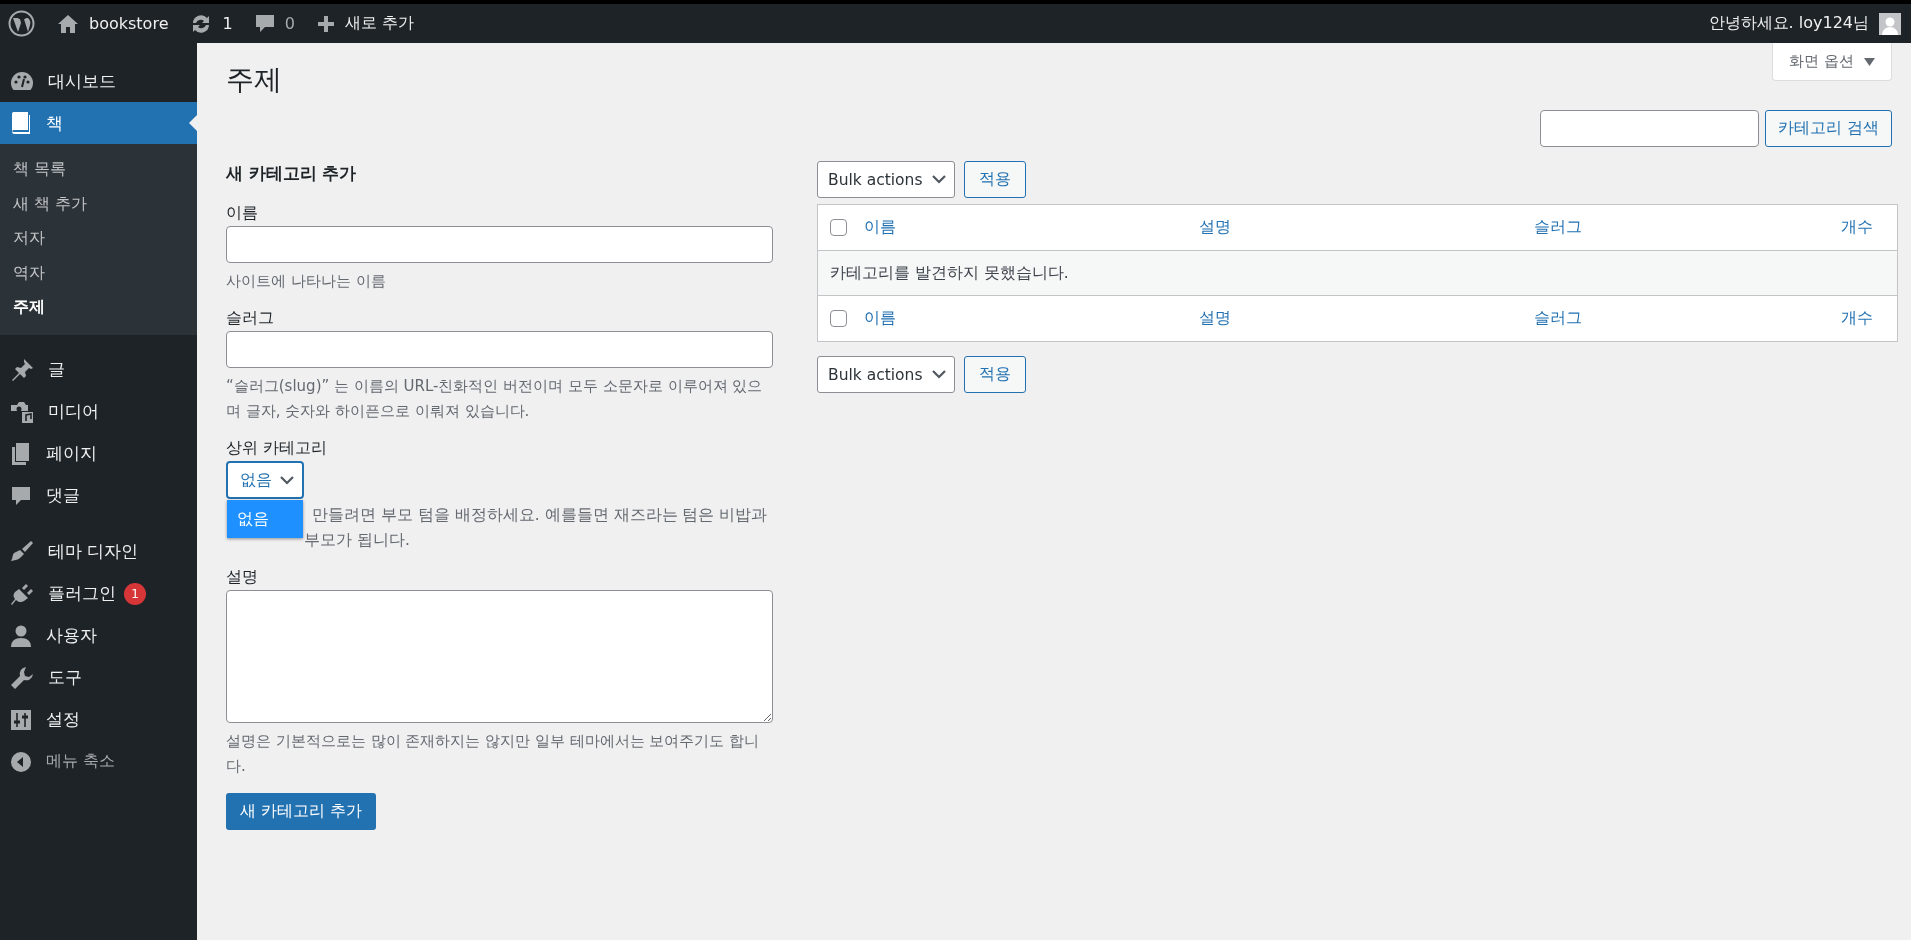  I want to click on book-icon, so click(21, 123).